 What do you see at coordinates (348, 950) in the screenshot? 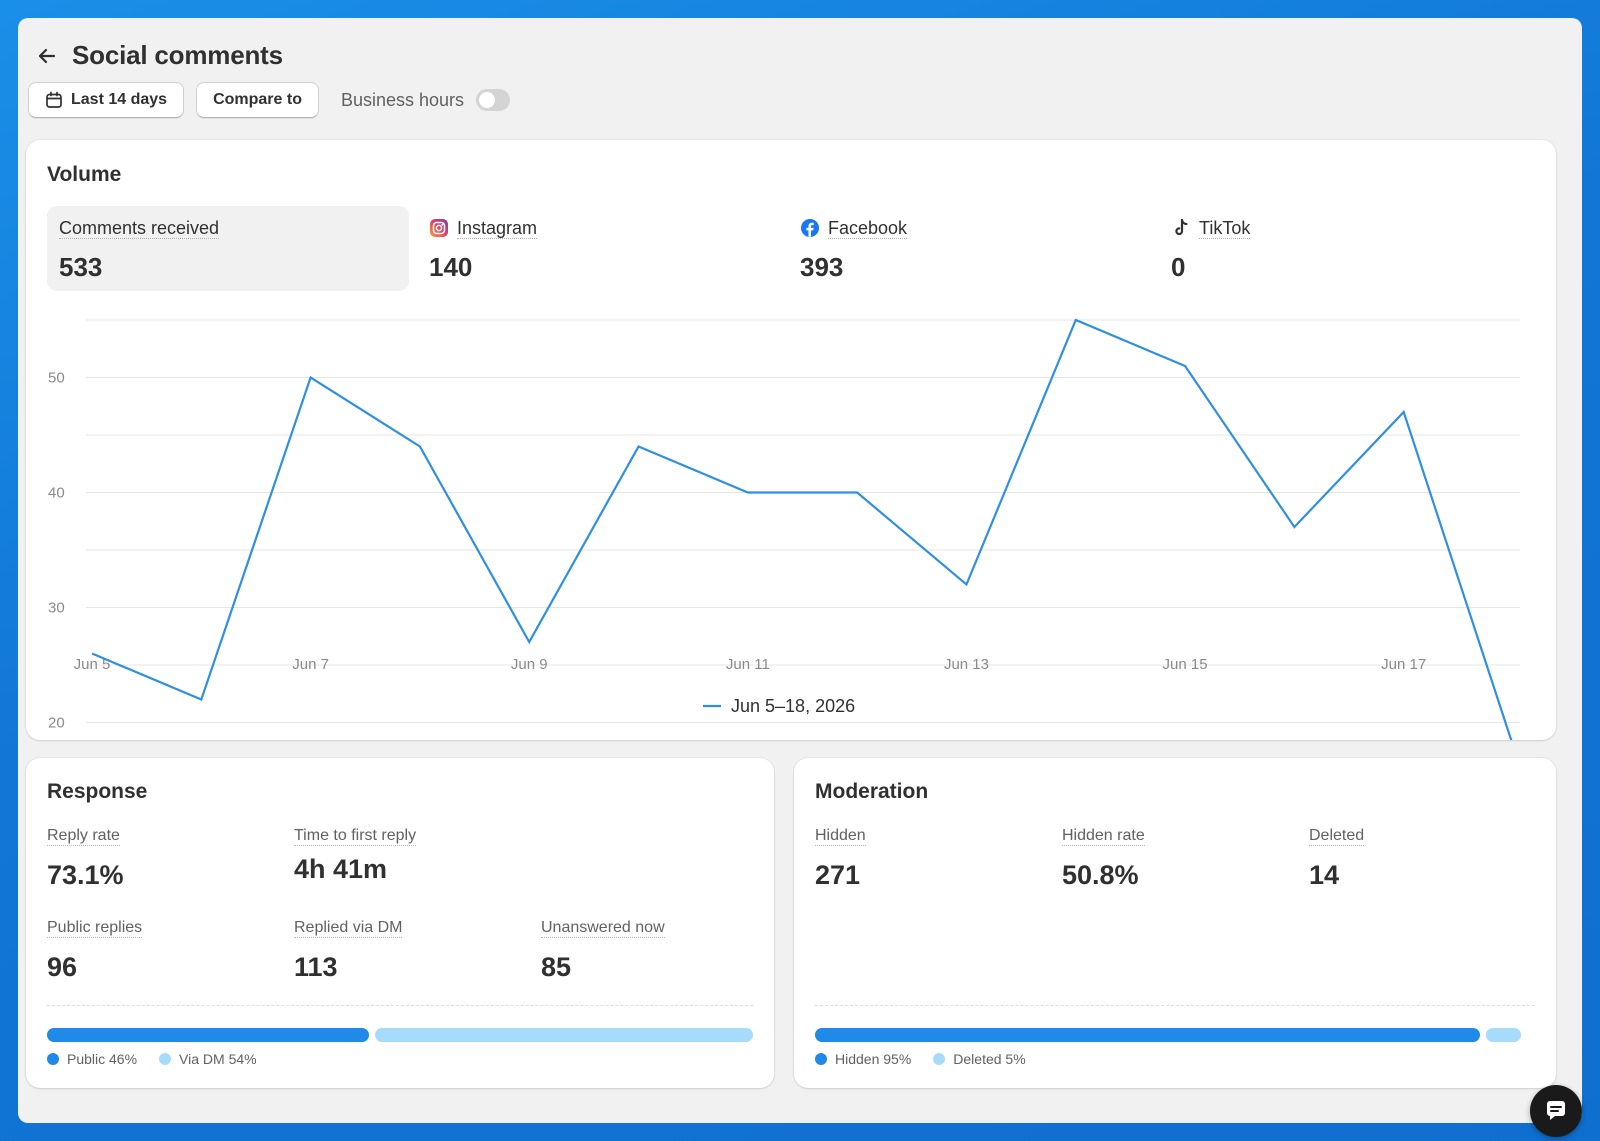
I see `metric-replied-via-dm: Replied via DM 113` at bounding box center [348, 950].